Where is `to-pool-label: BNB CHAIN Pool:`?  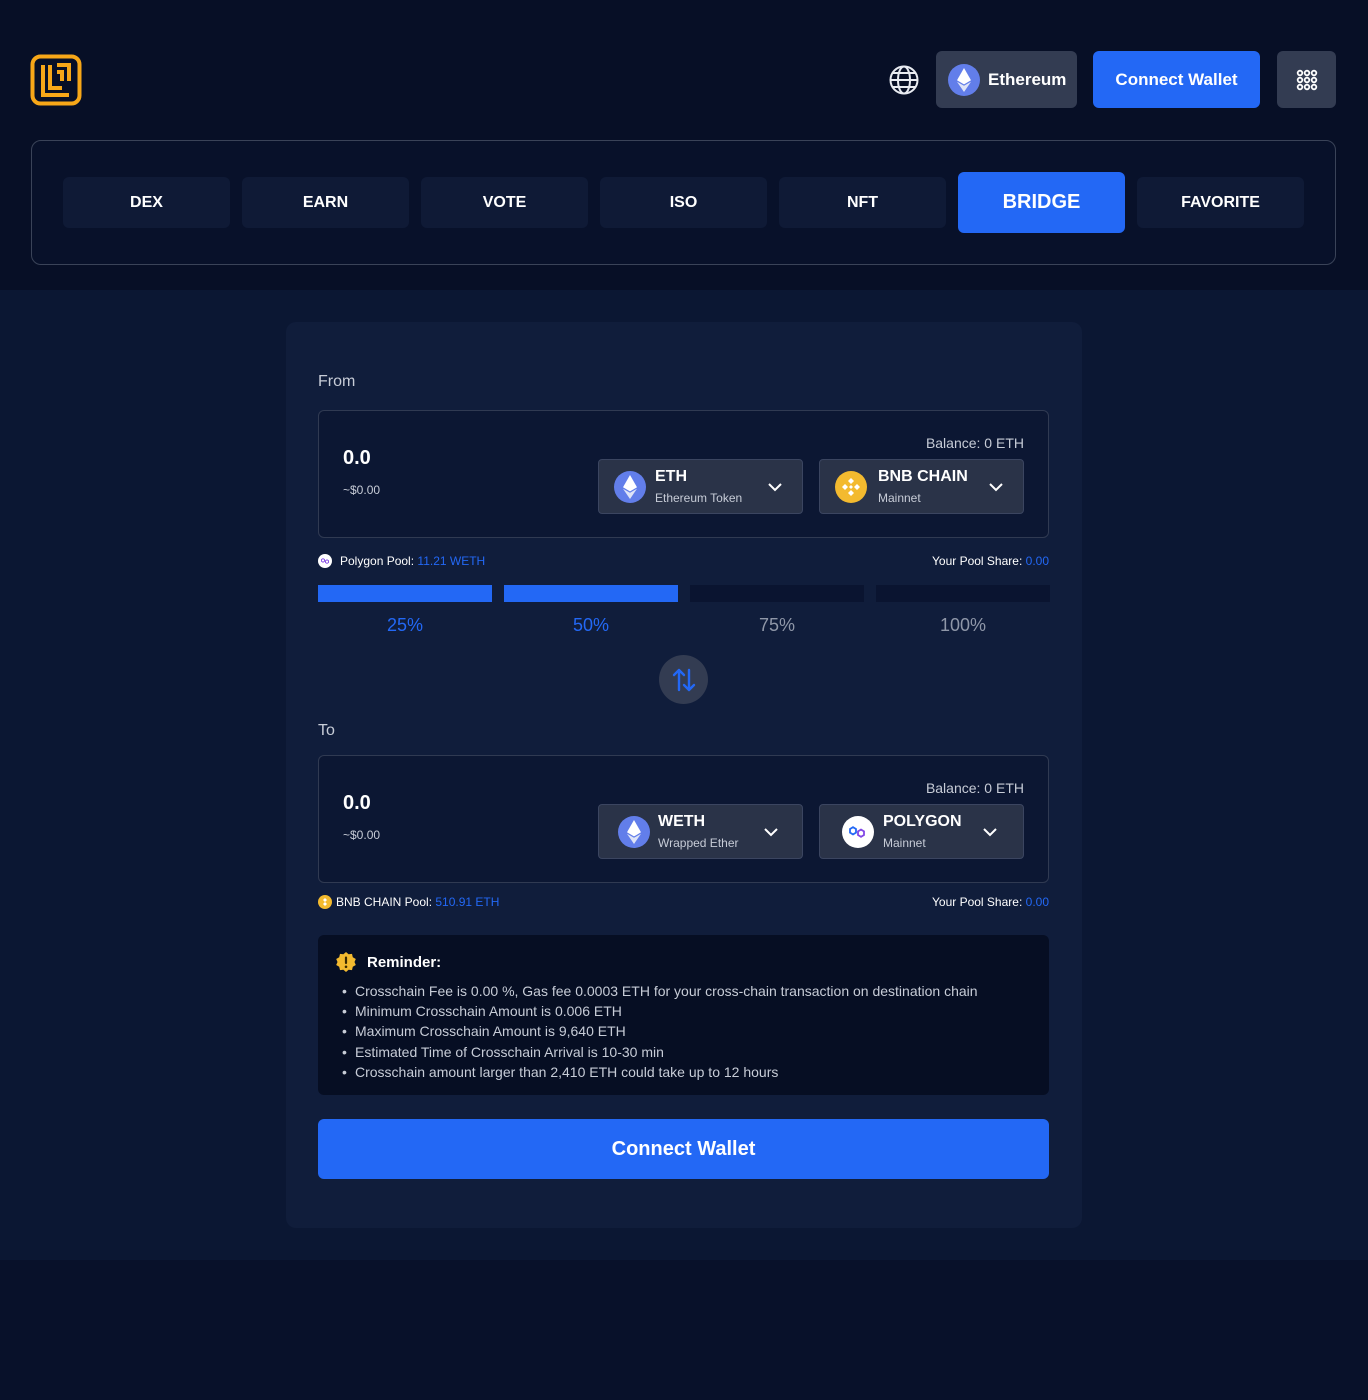 to-pool-label: BNB CHAIN Pool: is located at coordinates (384, 902).